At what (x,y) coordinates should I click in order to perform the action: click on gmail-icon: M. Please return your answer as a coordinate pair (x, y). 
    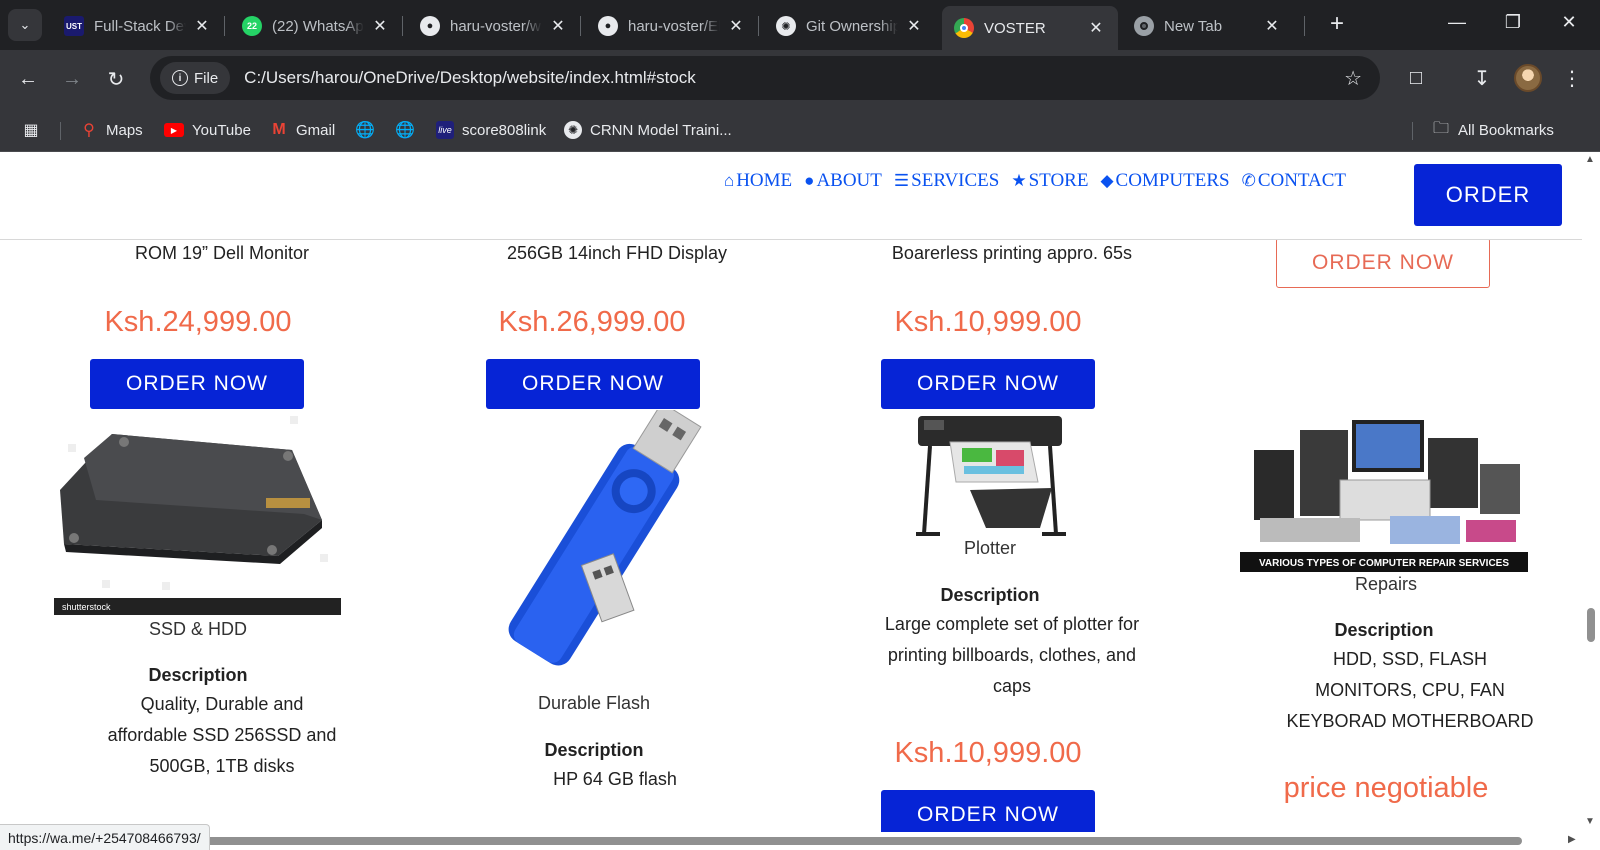
    Looking at the image, I should click on (279, 129).